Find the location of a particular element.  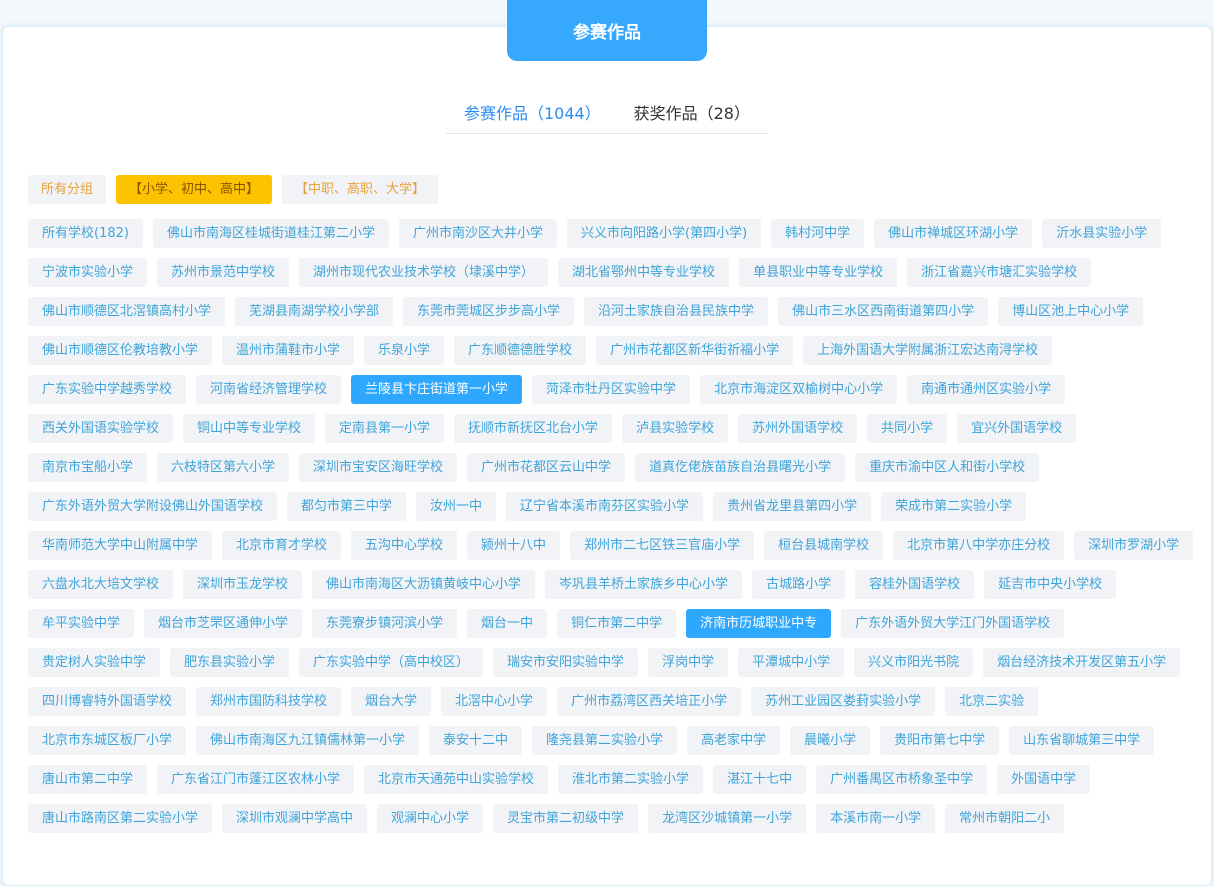

school-tag: 南通市通州区实验小学 is located at coordinates (986, 389).